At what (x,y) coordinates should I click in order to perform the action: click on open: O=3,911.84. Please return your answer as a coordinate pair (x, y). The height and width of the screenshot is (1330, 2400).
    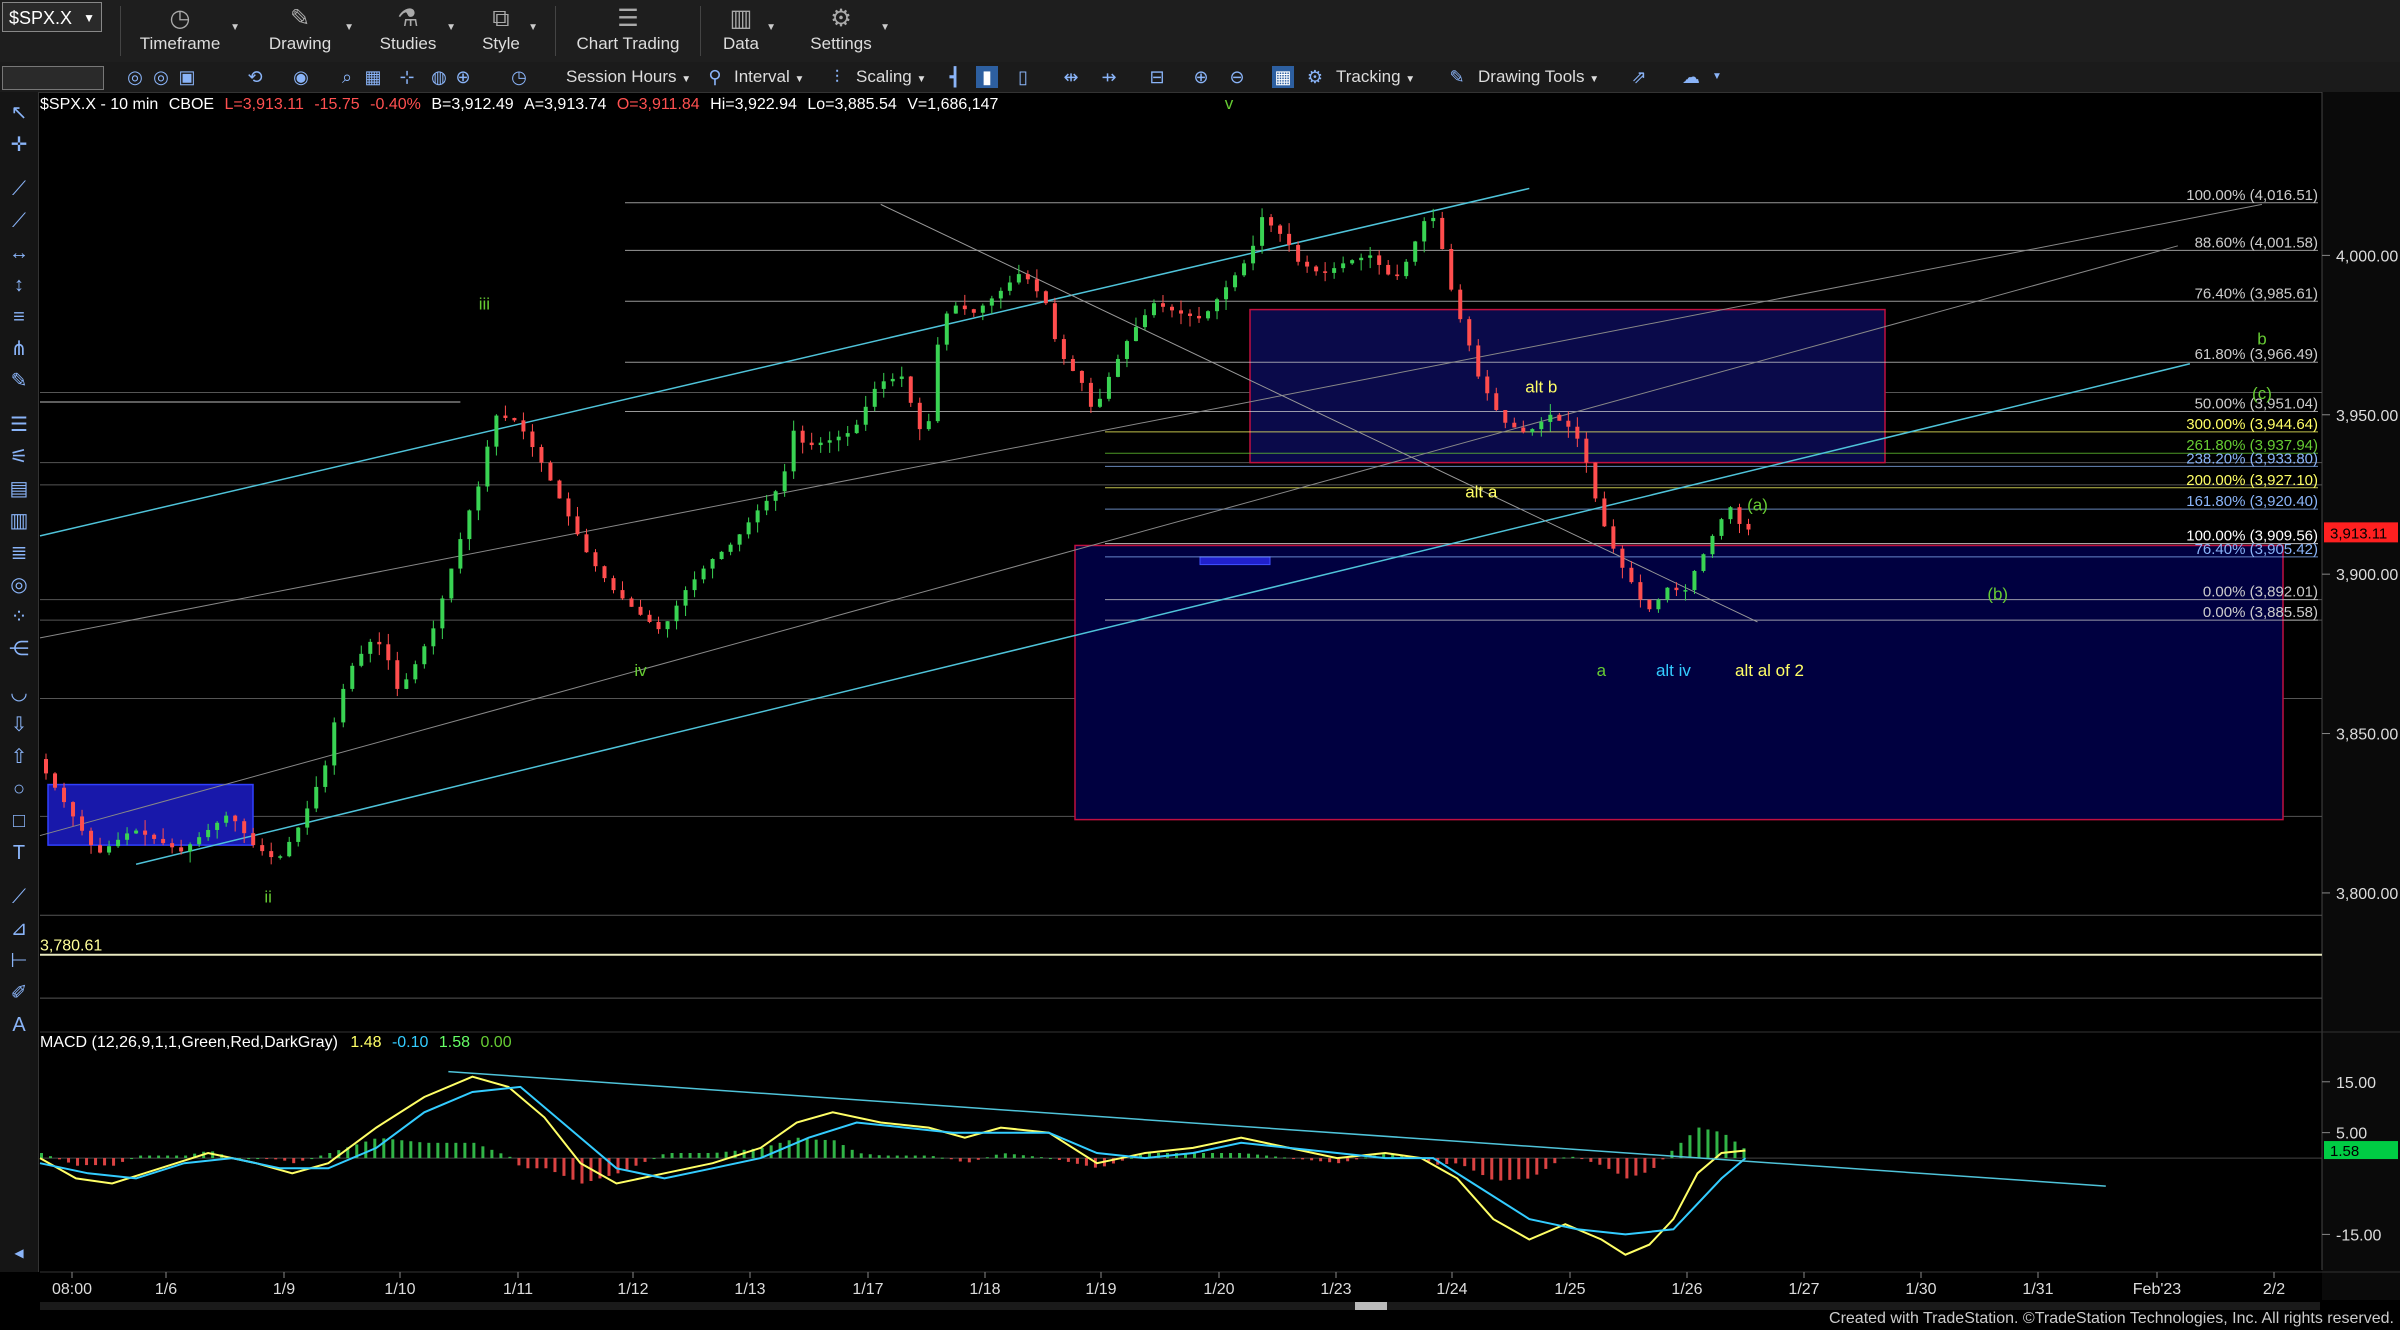
    Looking at the image, I should click on (658, 104).